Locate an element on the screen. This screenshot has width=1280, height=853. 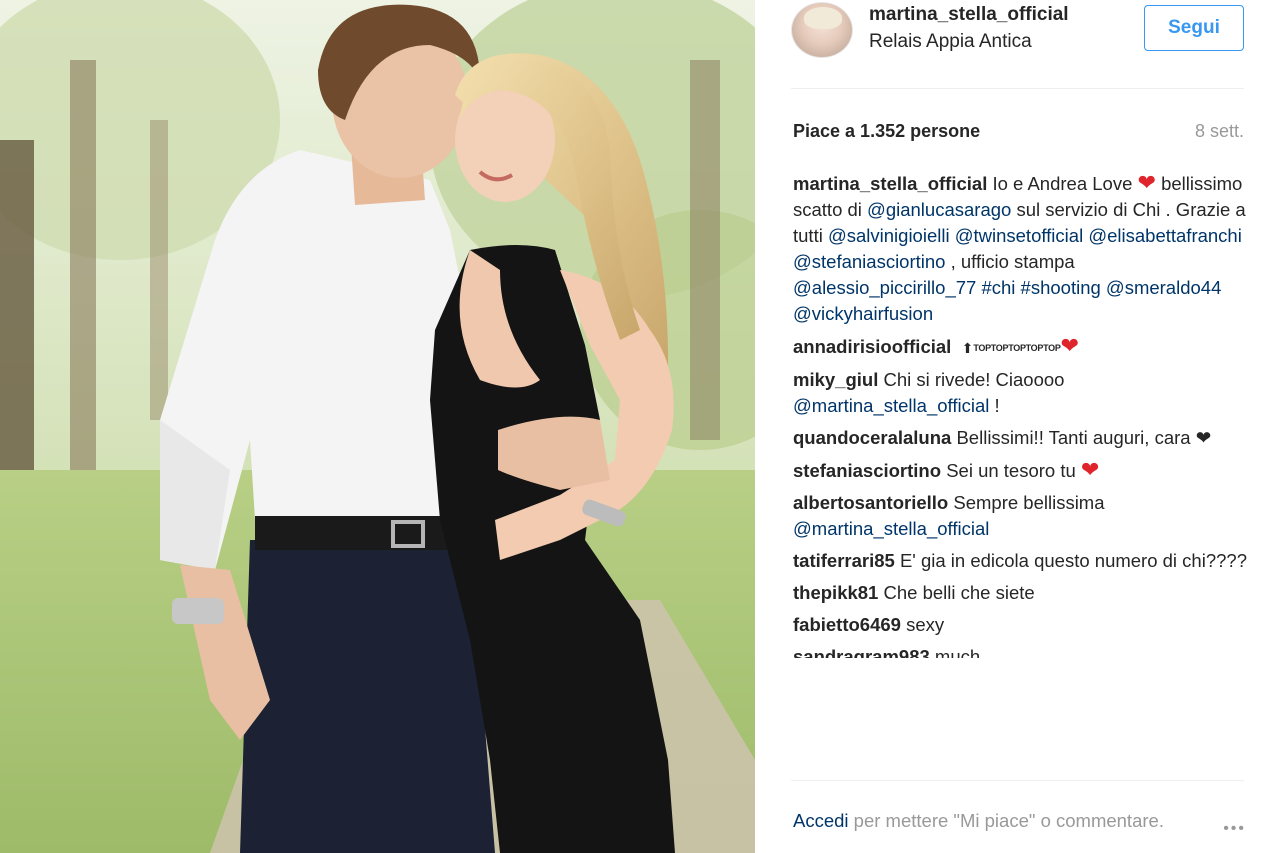
comment-text: Che belli che siete is located at coordinates (959, 592).